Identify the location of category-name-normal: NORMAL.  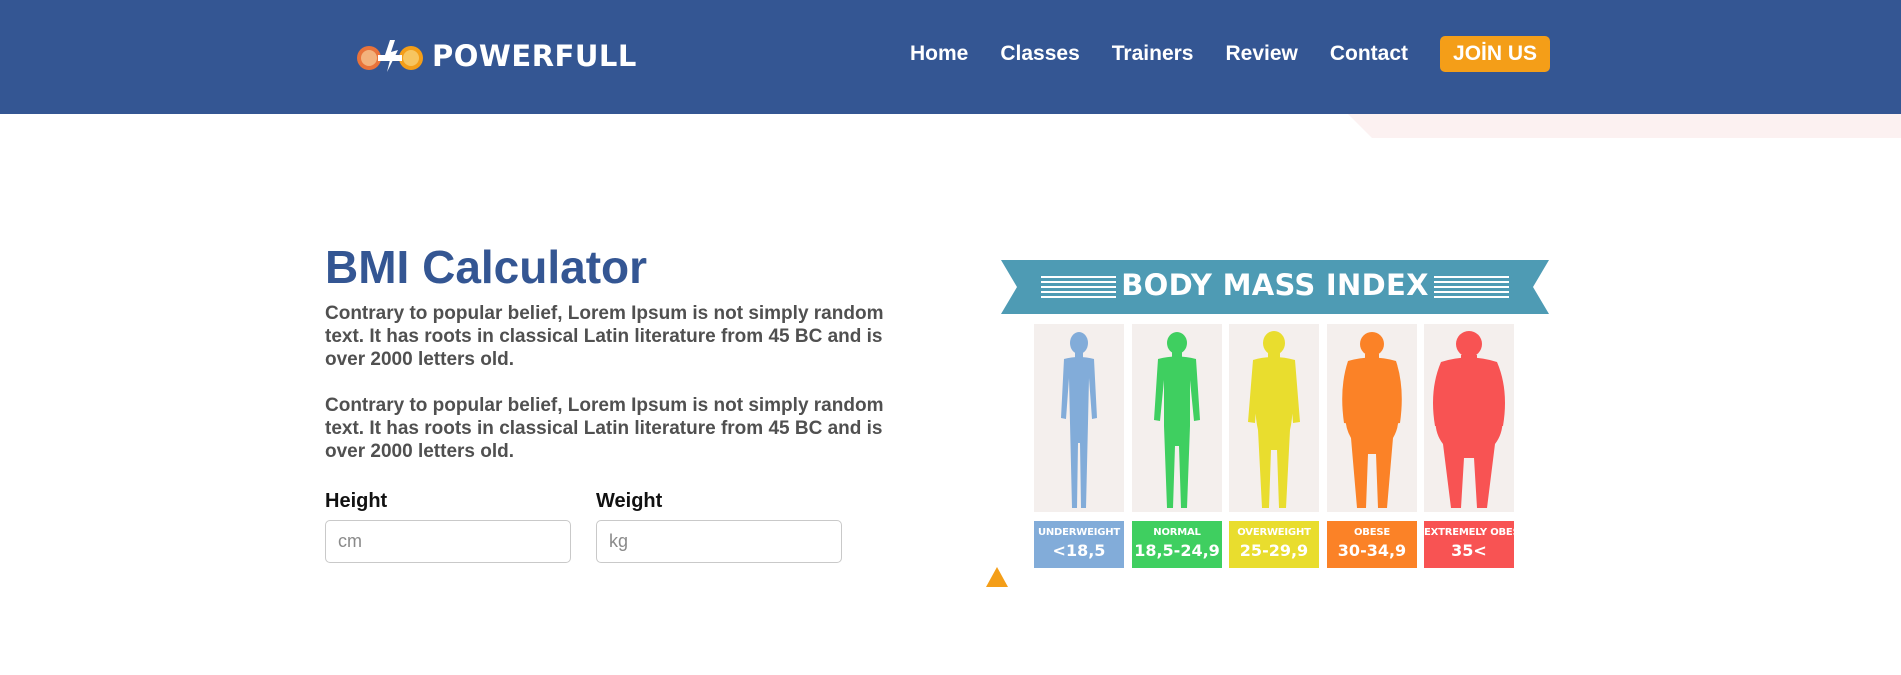
(1177, 532).